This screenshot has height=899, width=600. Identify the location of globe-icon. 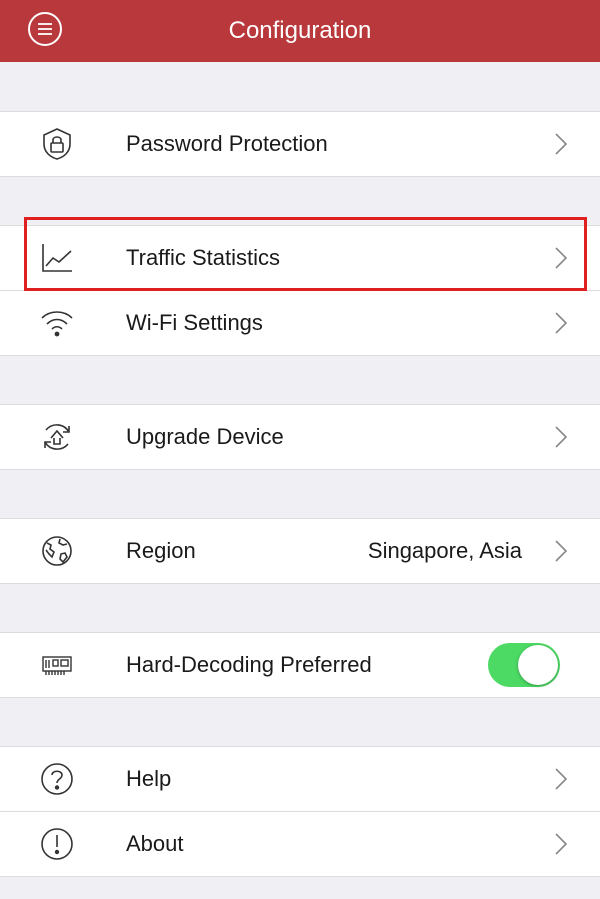
(57, 551).